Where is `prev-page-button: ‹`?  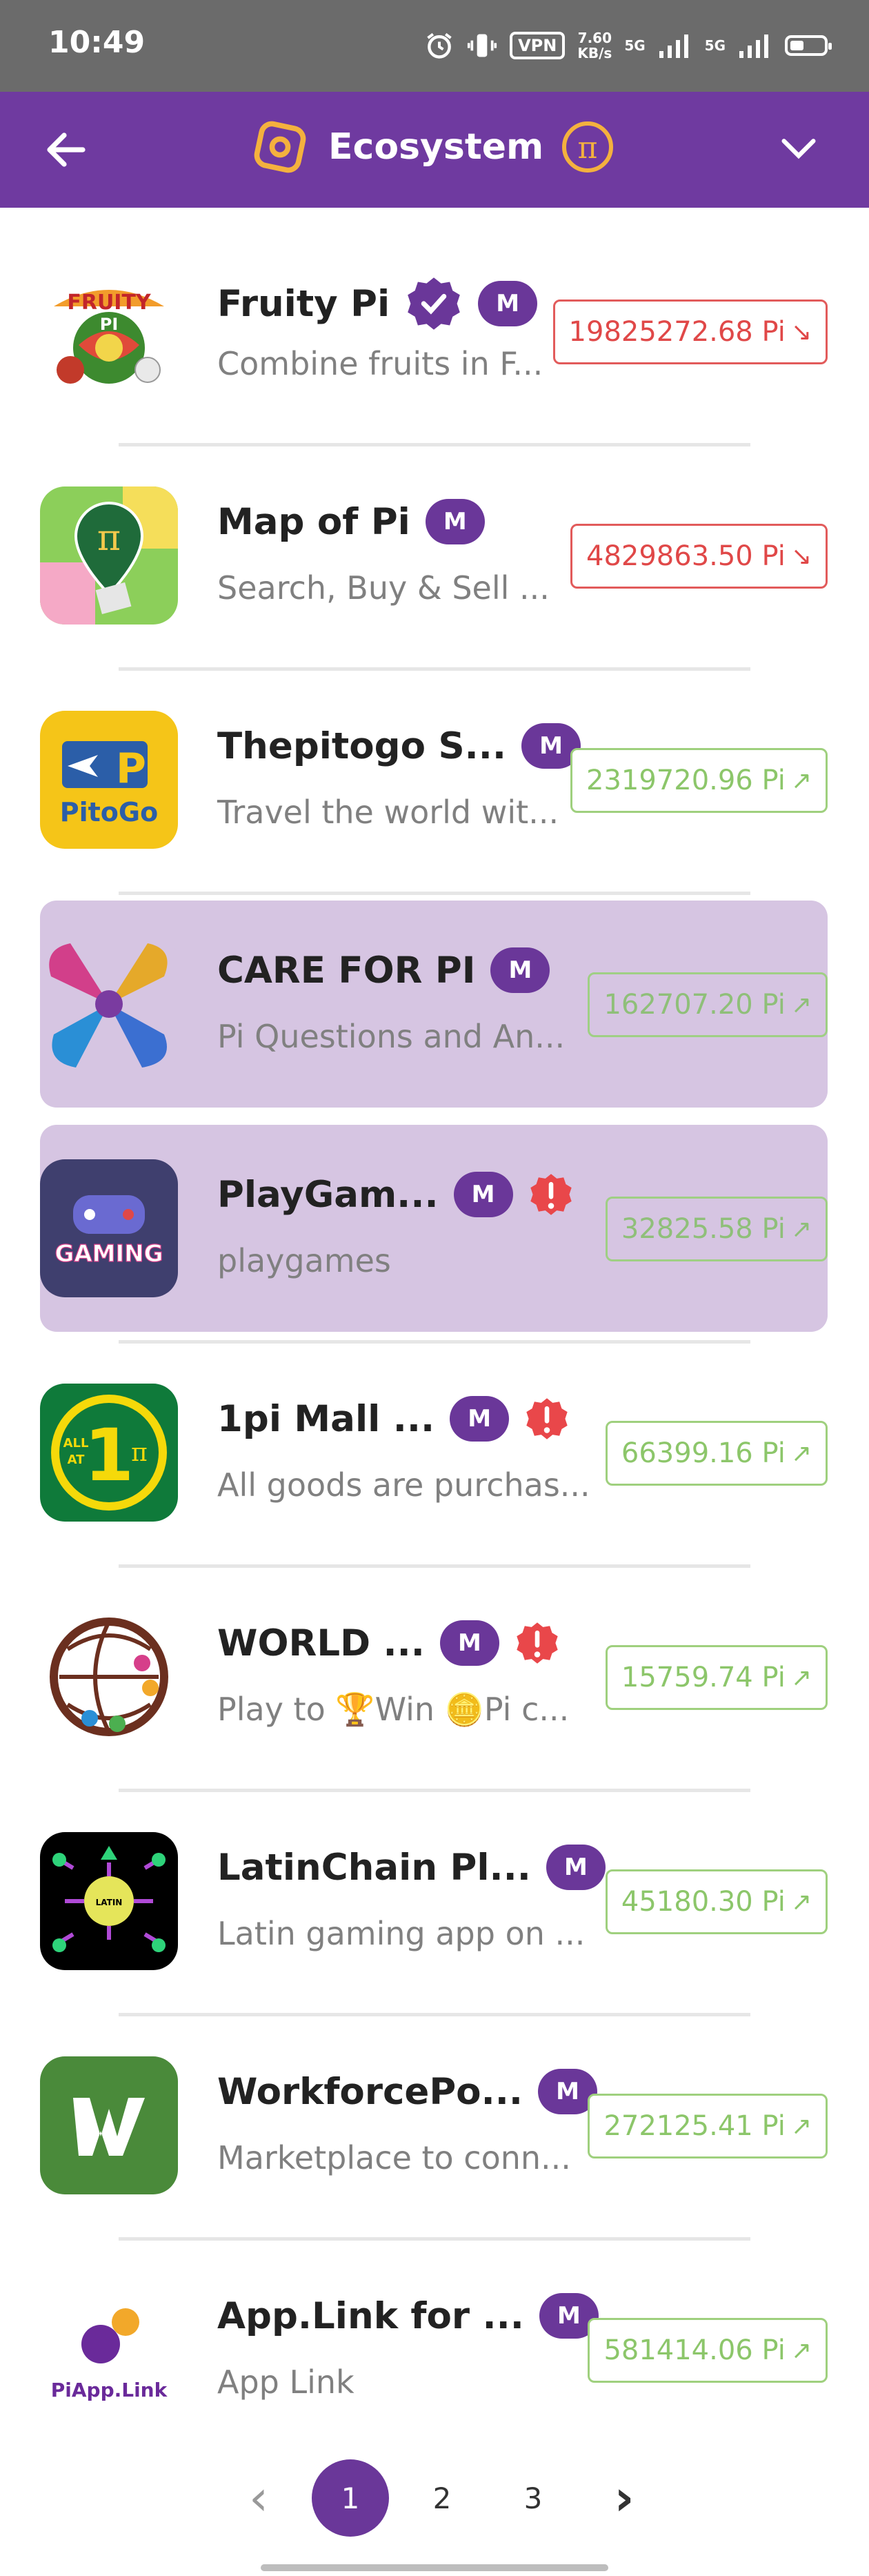 prev-page-button: ‹ is located at coordinates (259, 2498).